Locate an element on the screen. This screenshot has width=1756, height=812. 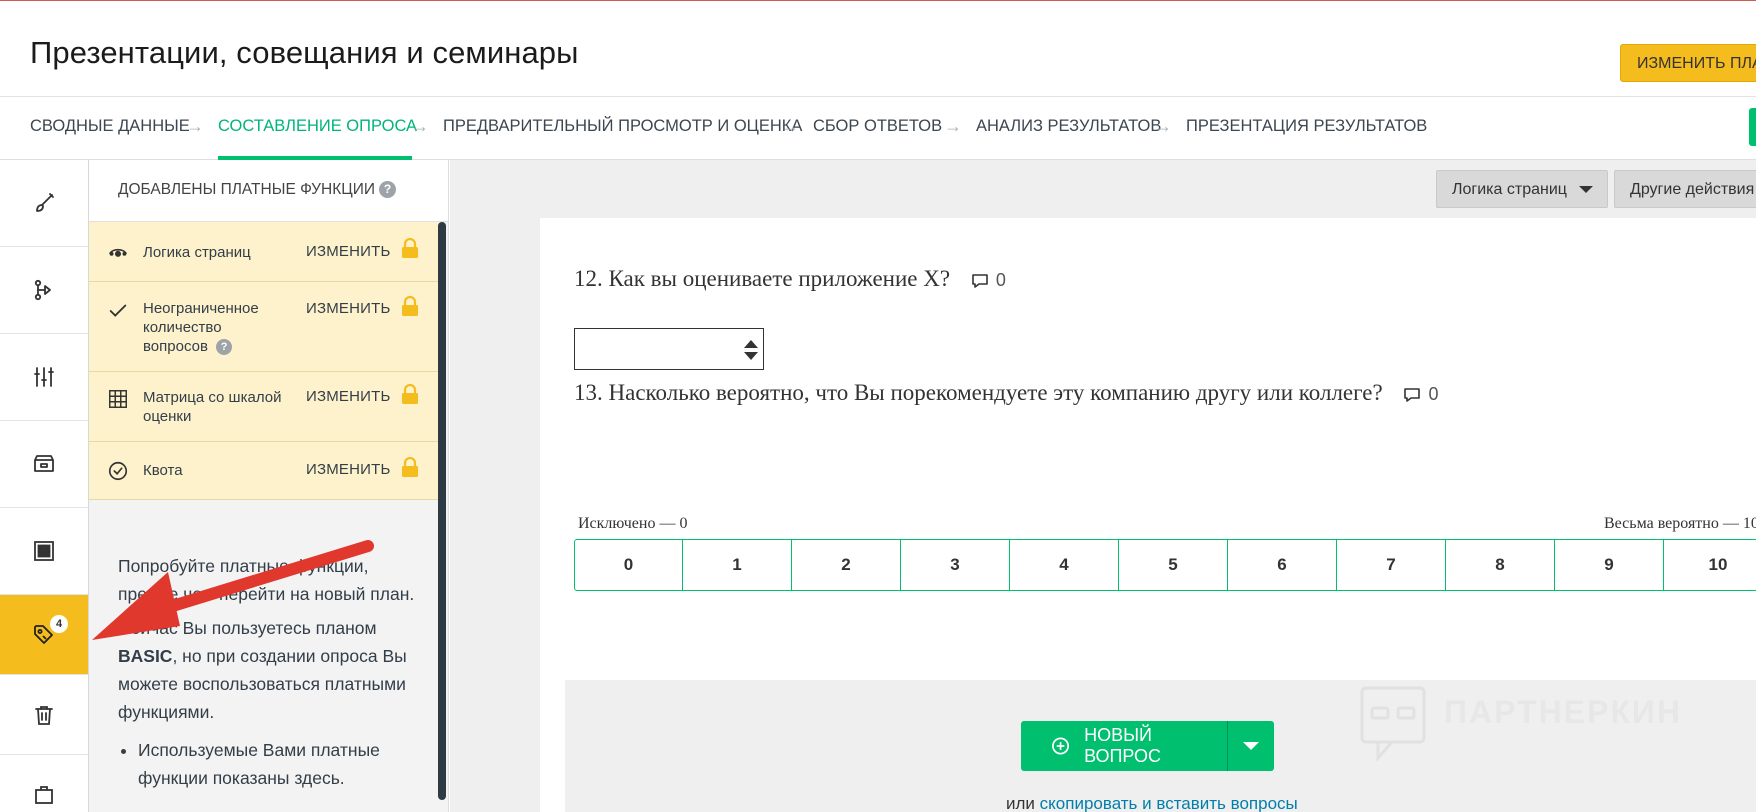
nps-option: 4 is located at coordinates (1064, 565).